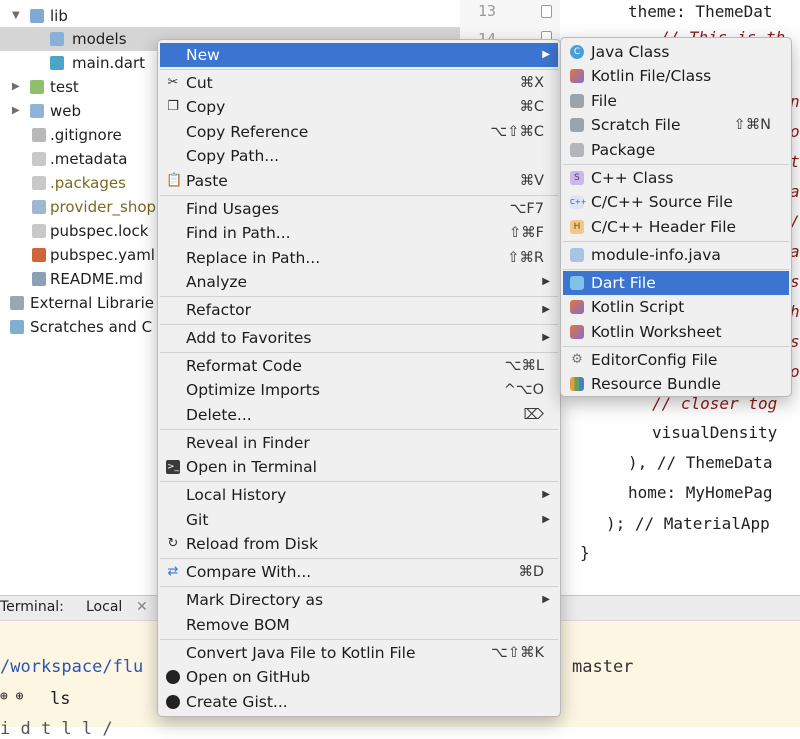 This screenshot has width=800, height=739. Describe the element at coordinates (39, 135) in the screenshot. I see `gitignore-icon` at that location.